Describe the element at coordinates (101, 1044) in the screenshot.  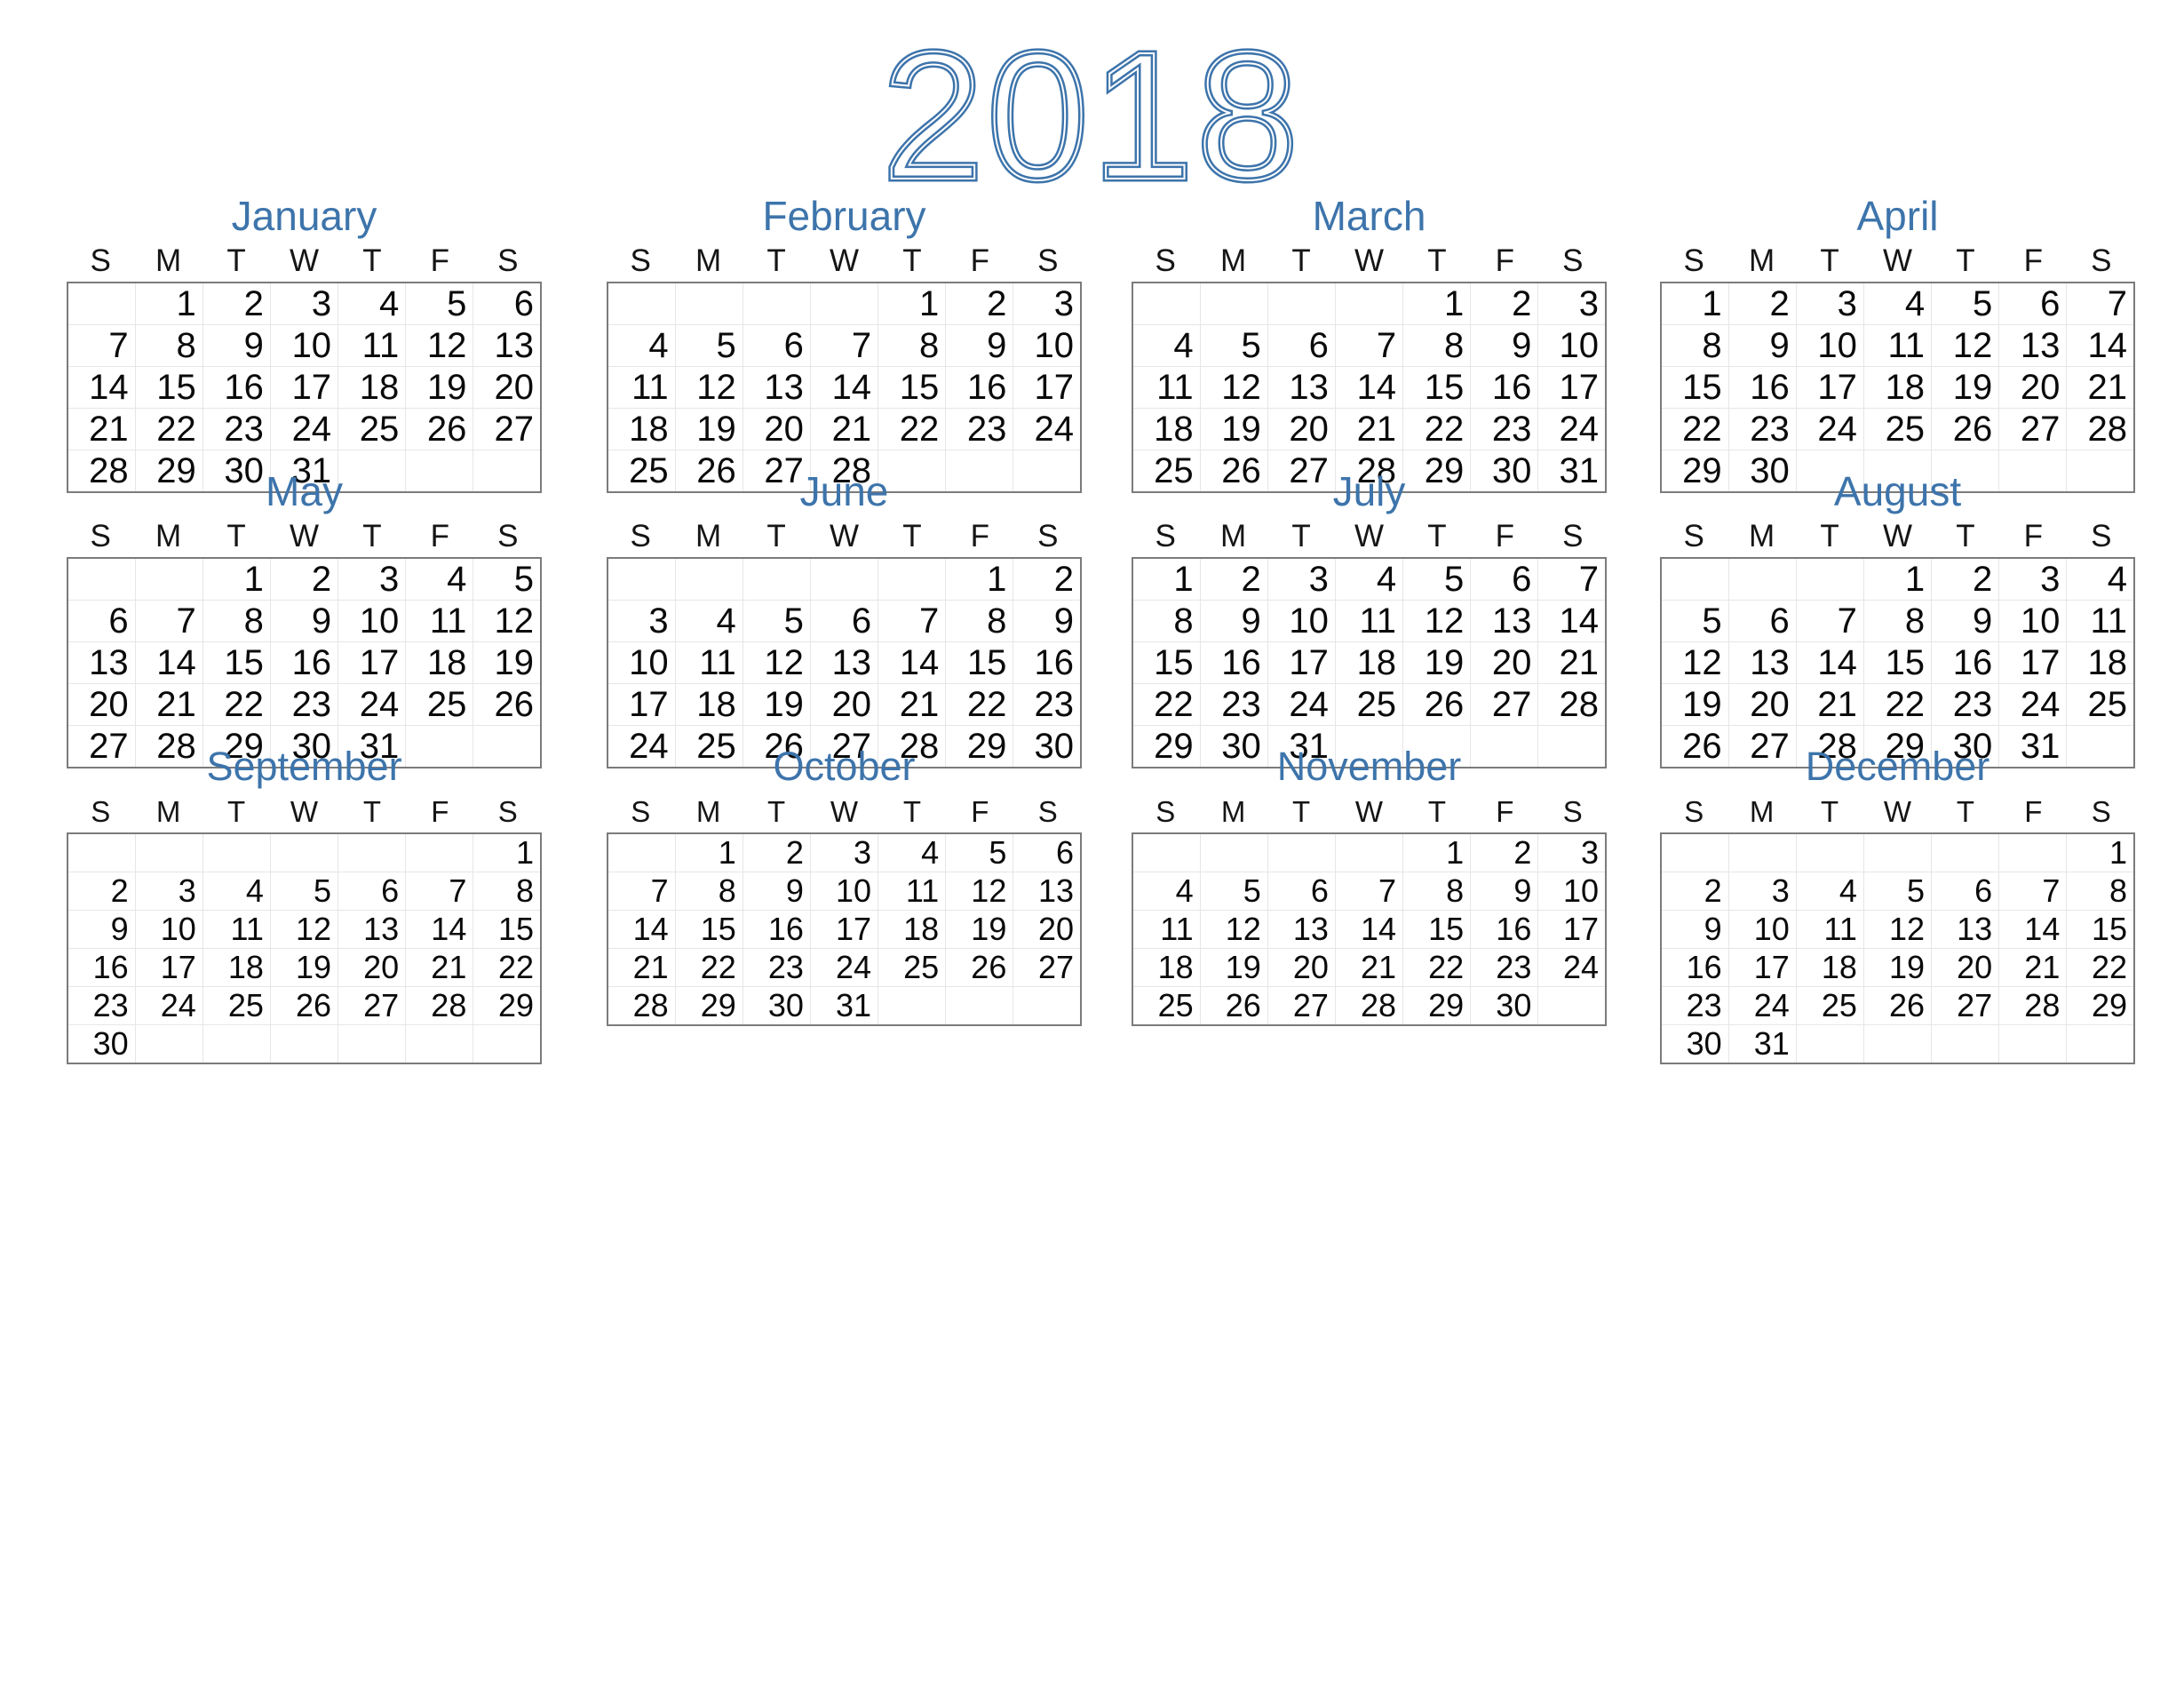
I see `day-cell: 30` at that location.